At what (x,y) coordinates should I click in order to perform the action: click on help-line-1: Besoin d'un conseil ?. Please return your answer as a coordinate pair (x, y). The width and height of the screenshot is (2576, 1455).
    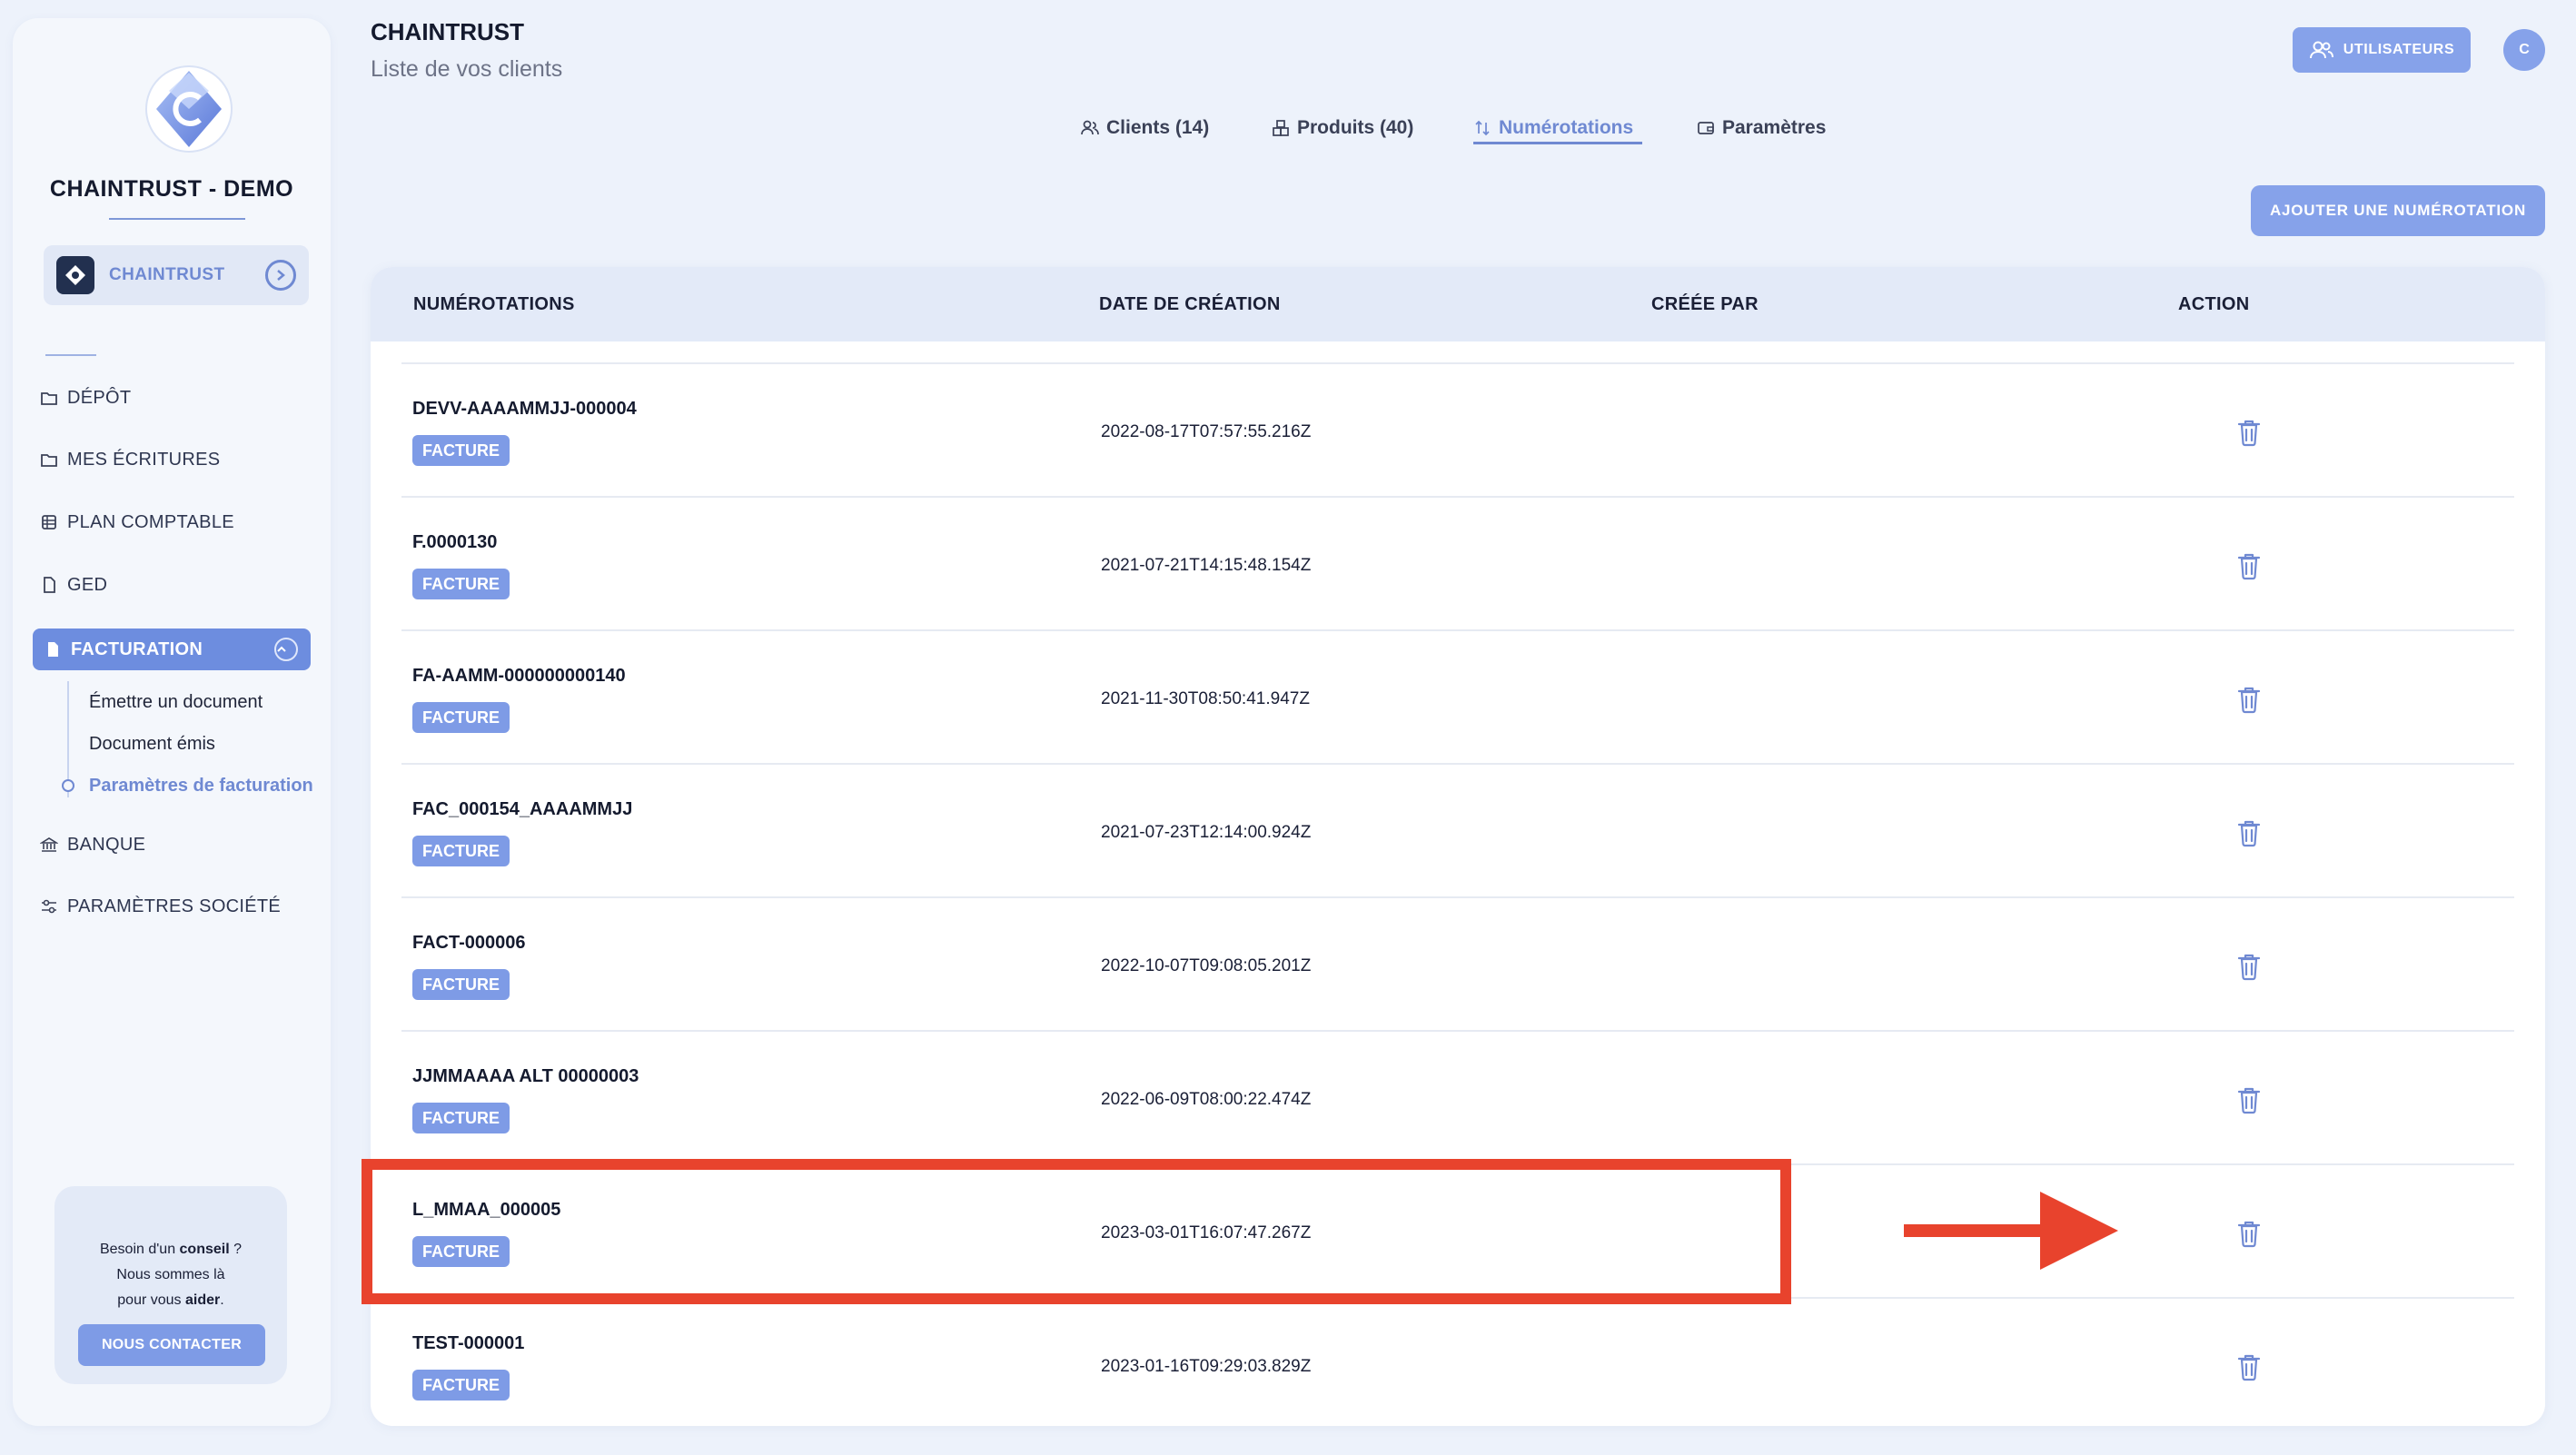
    Looking at the image, I should click on (171, 1250).